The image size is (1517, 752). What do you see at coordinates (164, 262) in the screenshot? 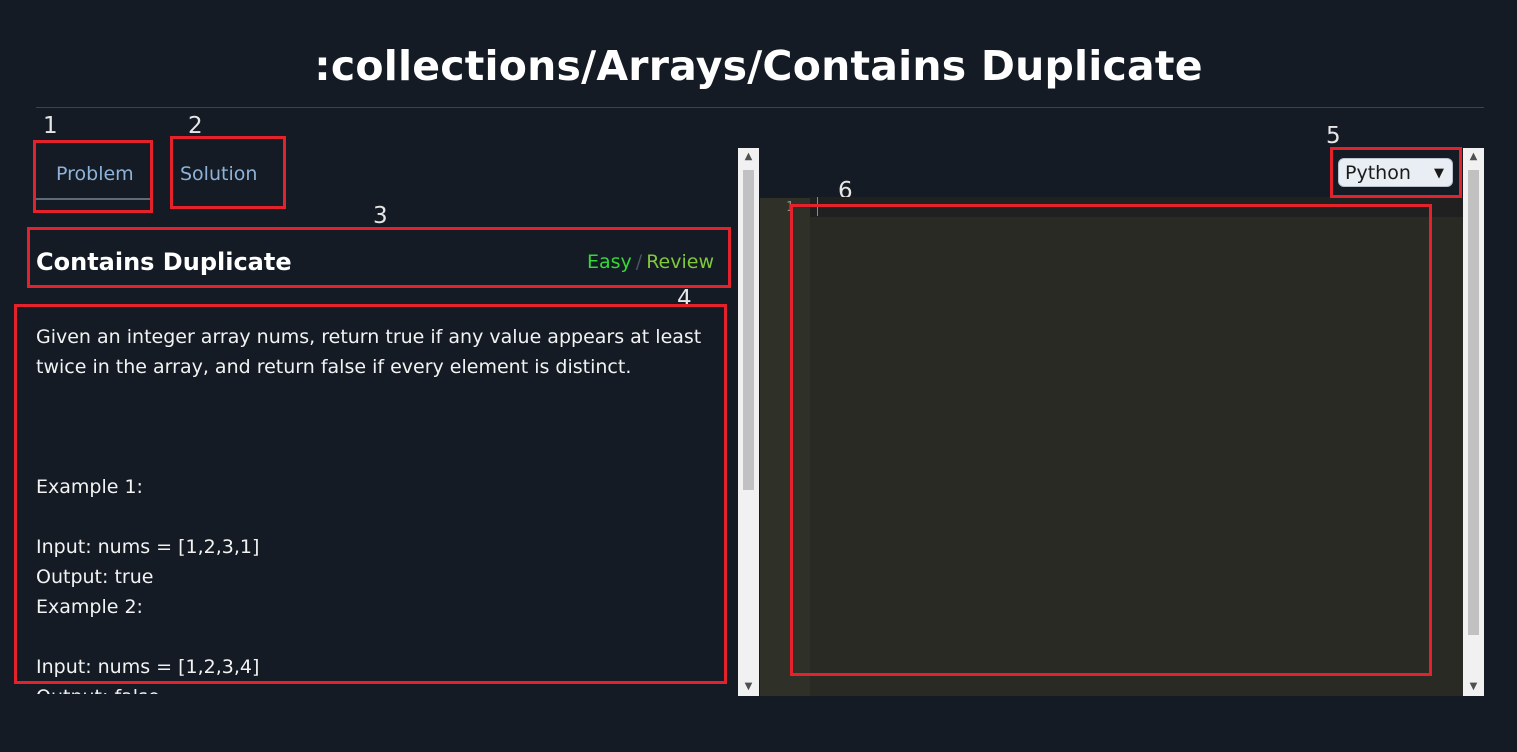
I see `problem-title: Contains Duplicate` at bounding box center [164, 262].